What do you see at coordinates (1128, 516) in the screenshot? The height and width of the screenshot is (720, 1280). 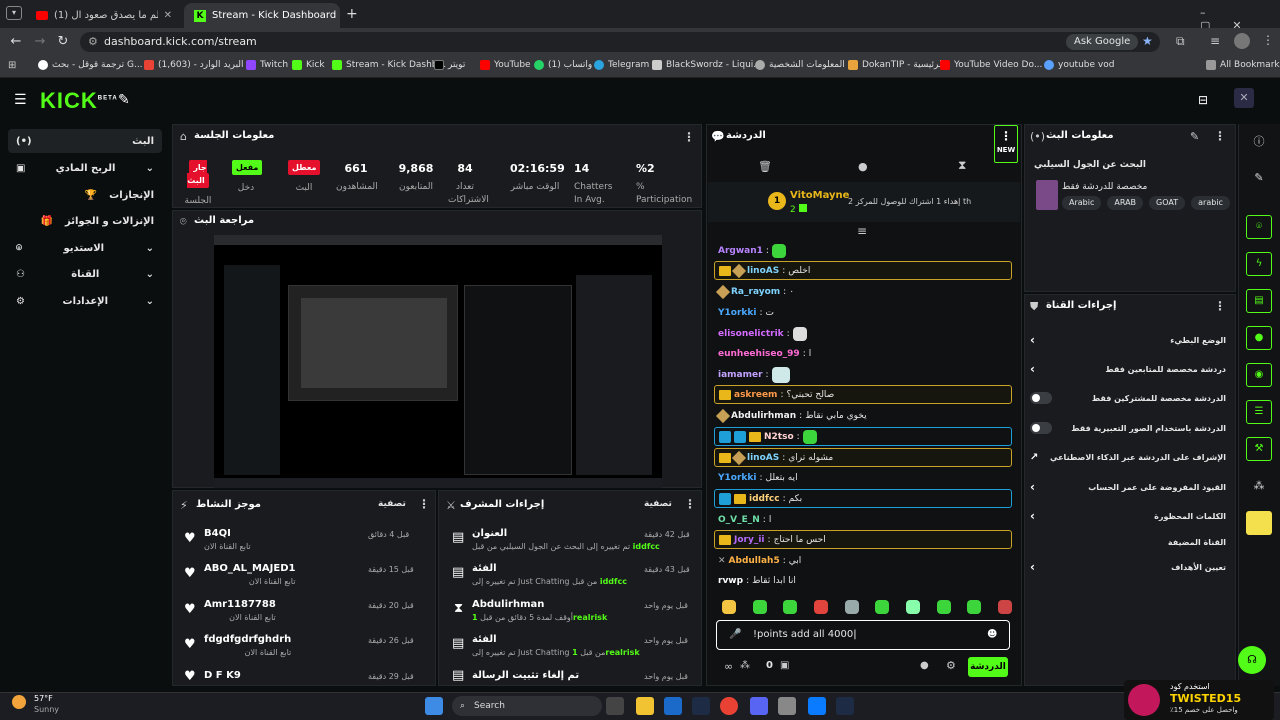 I see `banned-words-row: الكلمات المحظورة ›` at bounding box center [1128, 516].